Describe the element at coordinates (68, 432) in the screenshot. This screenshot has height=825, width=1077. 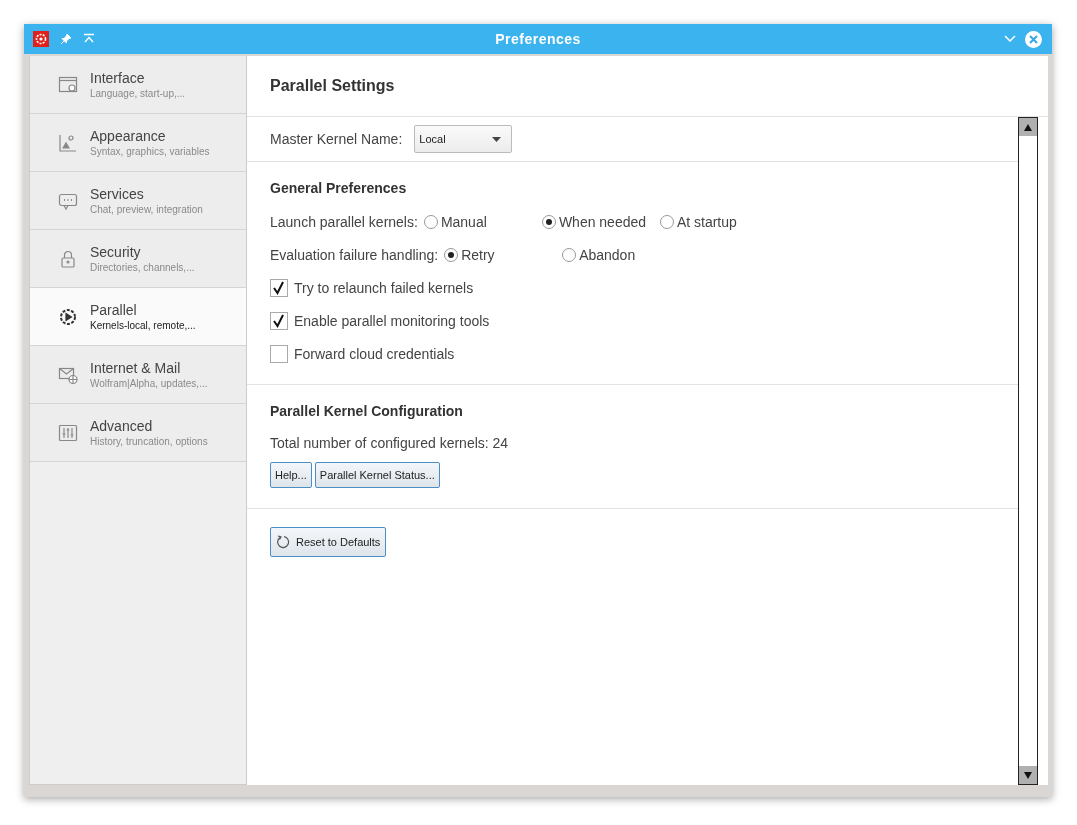
I see `sliders-icon` at that location.